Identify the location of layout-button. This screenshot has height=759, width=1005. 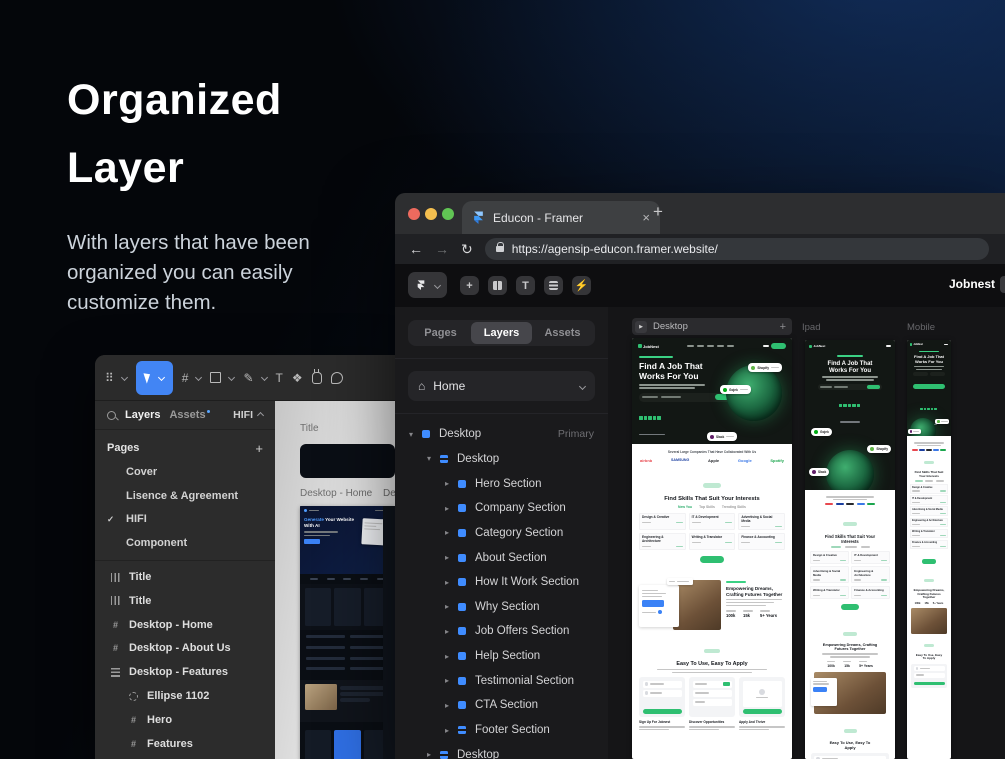
(497, 285).